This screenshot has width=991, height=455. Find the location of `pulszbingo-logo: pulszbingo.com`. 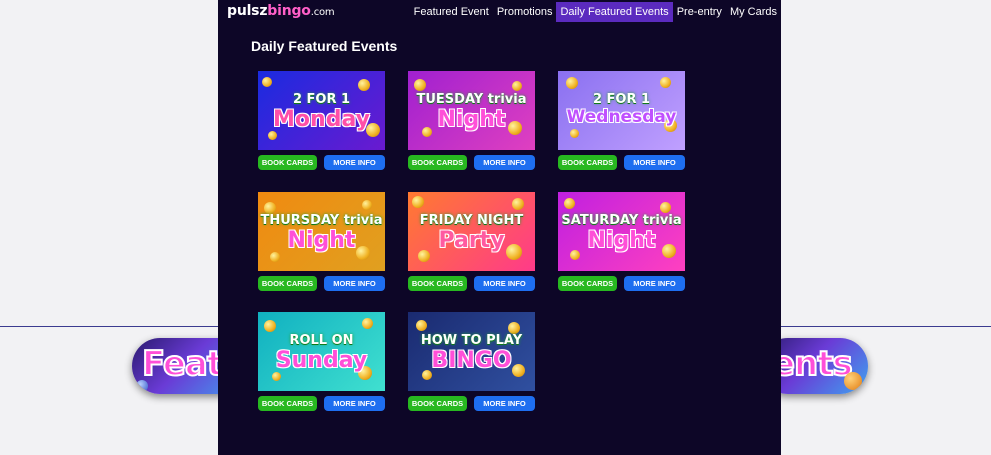

pulszbingo-logo: pulszbingo.com is located at coordinates (281, 11).